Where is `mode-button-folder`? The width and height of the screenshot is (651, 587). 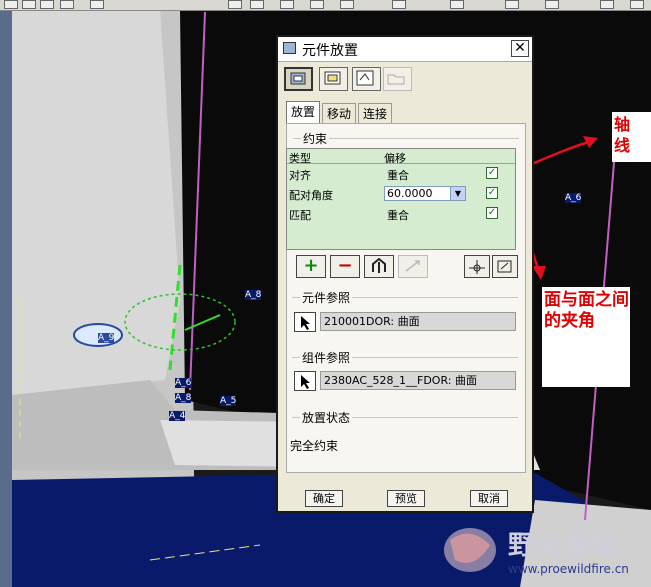
mode-button-folder is located at coordinates (397, 79).